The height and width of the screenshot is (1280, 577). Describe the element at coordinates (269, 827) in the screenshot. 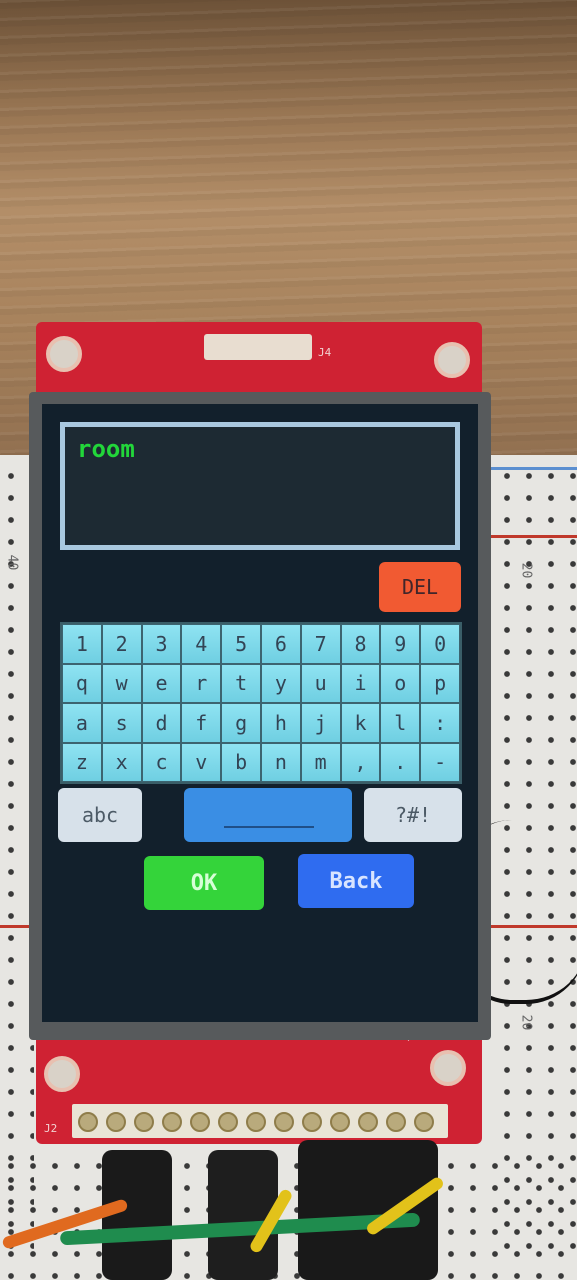

I see `space-icon` at that location.